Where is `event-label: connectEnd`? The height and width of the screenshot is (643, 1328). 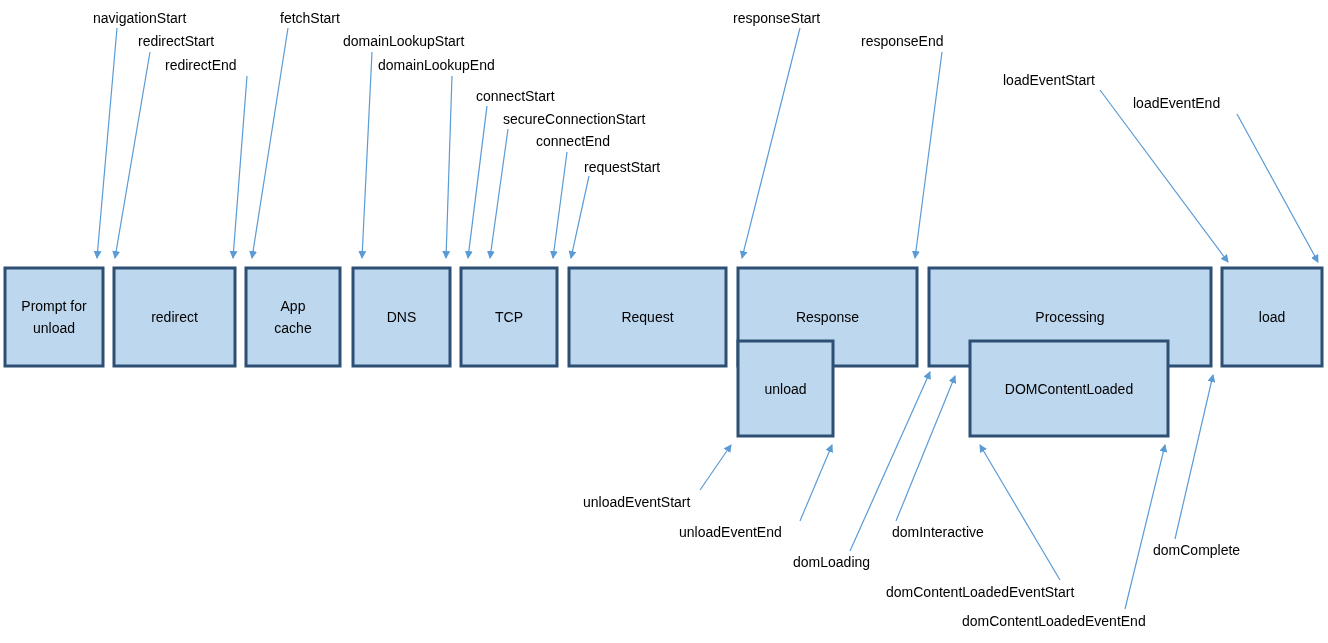 event-label: connectEnd is located at coordinates (573, 141).